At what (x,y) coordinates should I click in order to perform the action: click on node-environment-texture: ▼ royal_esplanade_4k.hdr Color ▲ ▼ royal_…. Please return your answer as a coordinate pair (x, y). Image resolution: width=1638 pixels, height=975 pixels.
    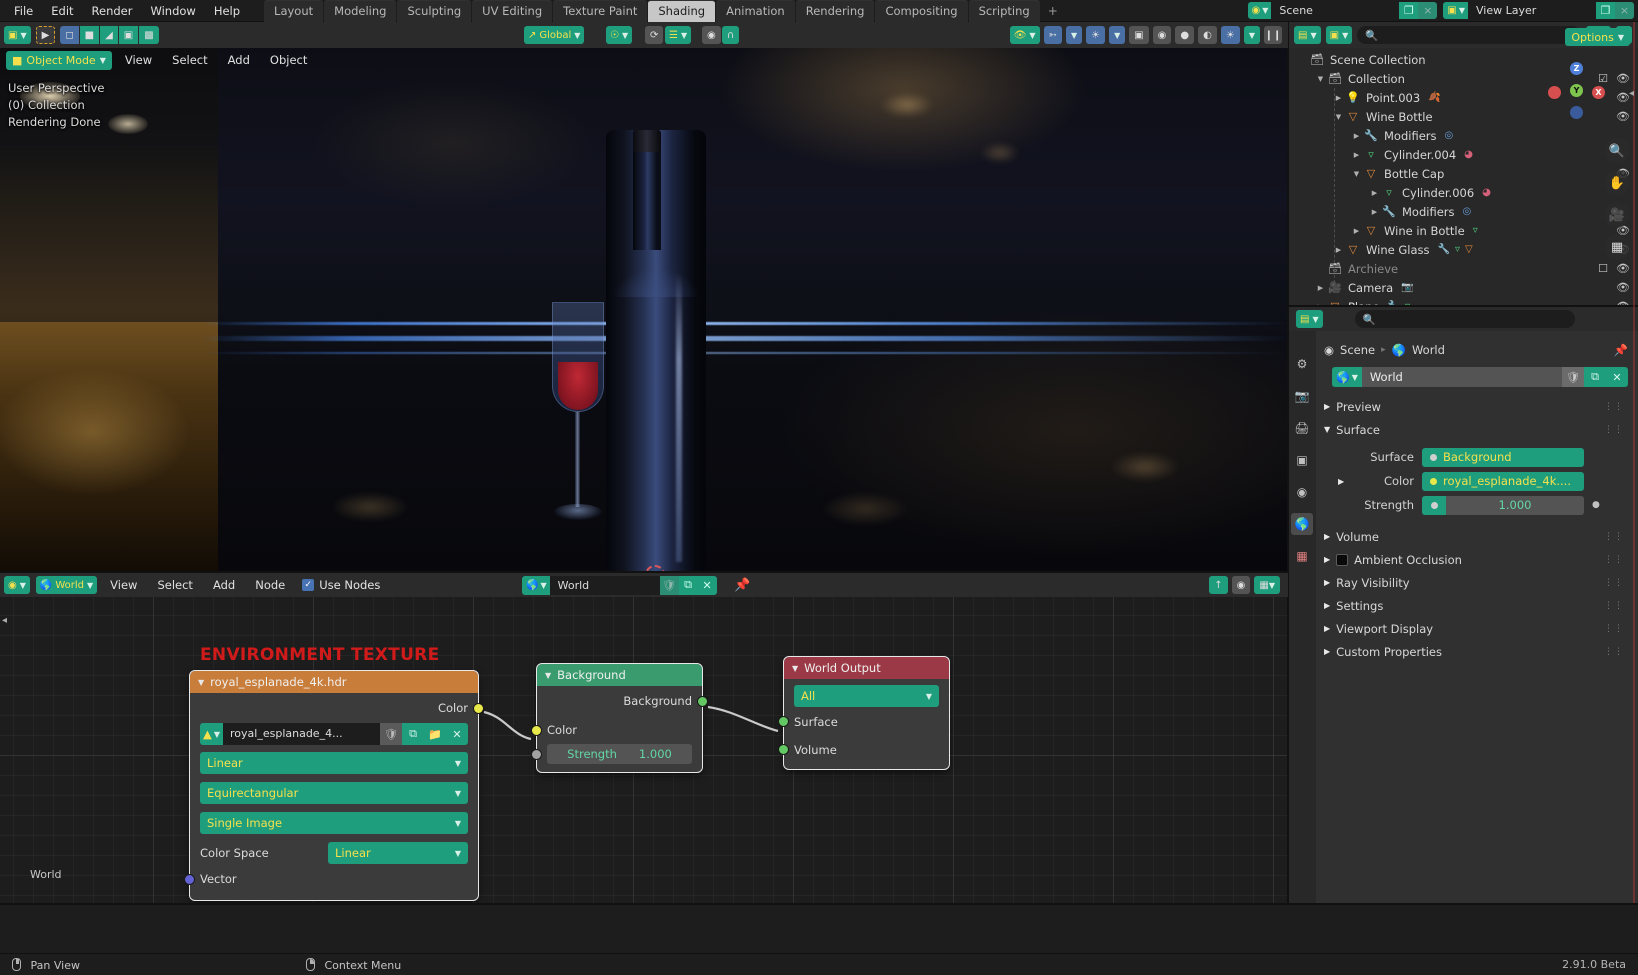
    Looking at the image, I should click on (334, 785).